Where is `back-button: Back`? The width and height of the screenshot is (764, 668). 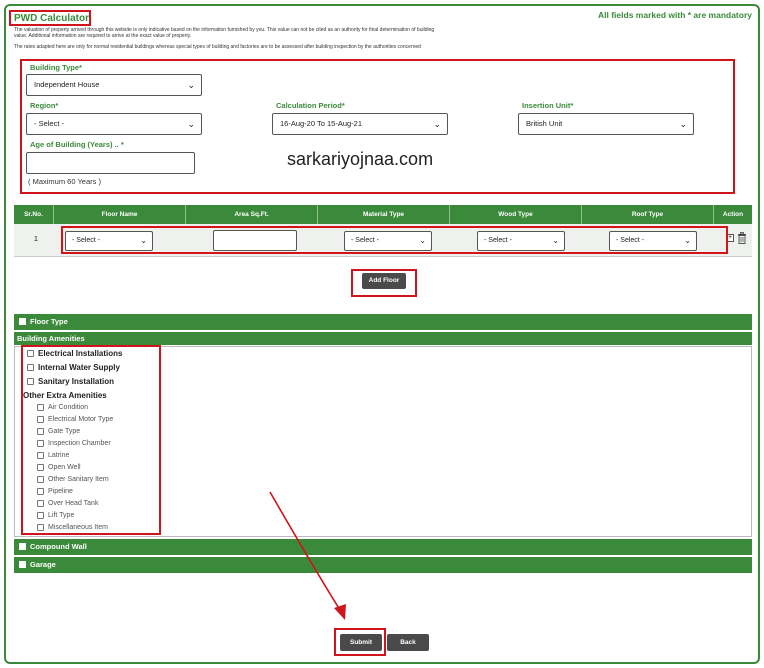
back-button: Back is located at coordinates (408, 642).